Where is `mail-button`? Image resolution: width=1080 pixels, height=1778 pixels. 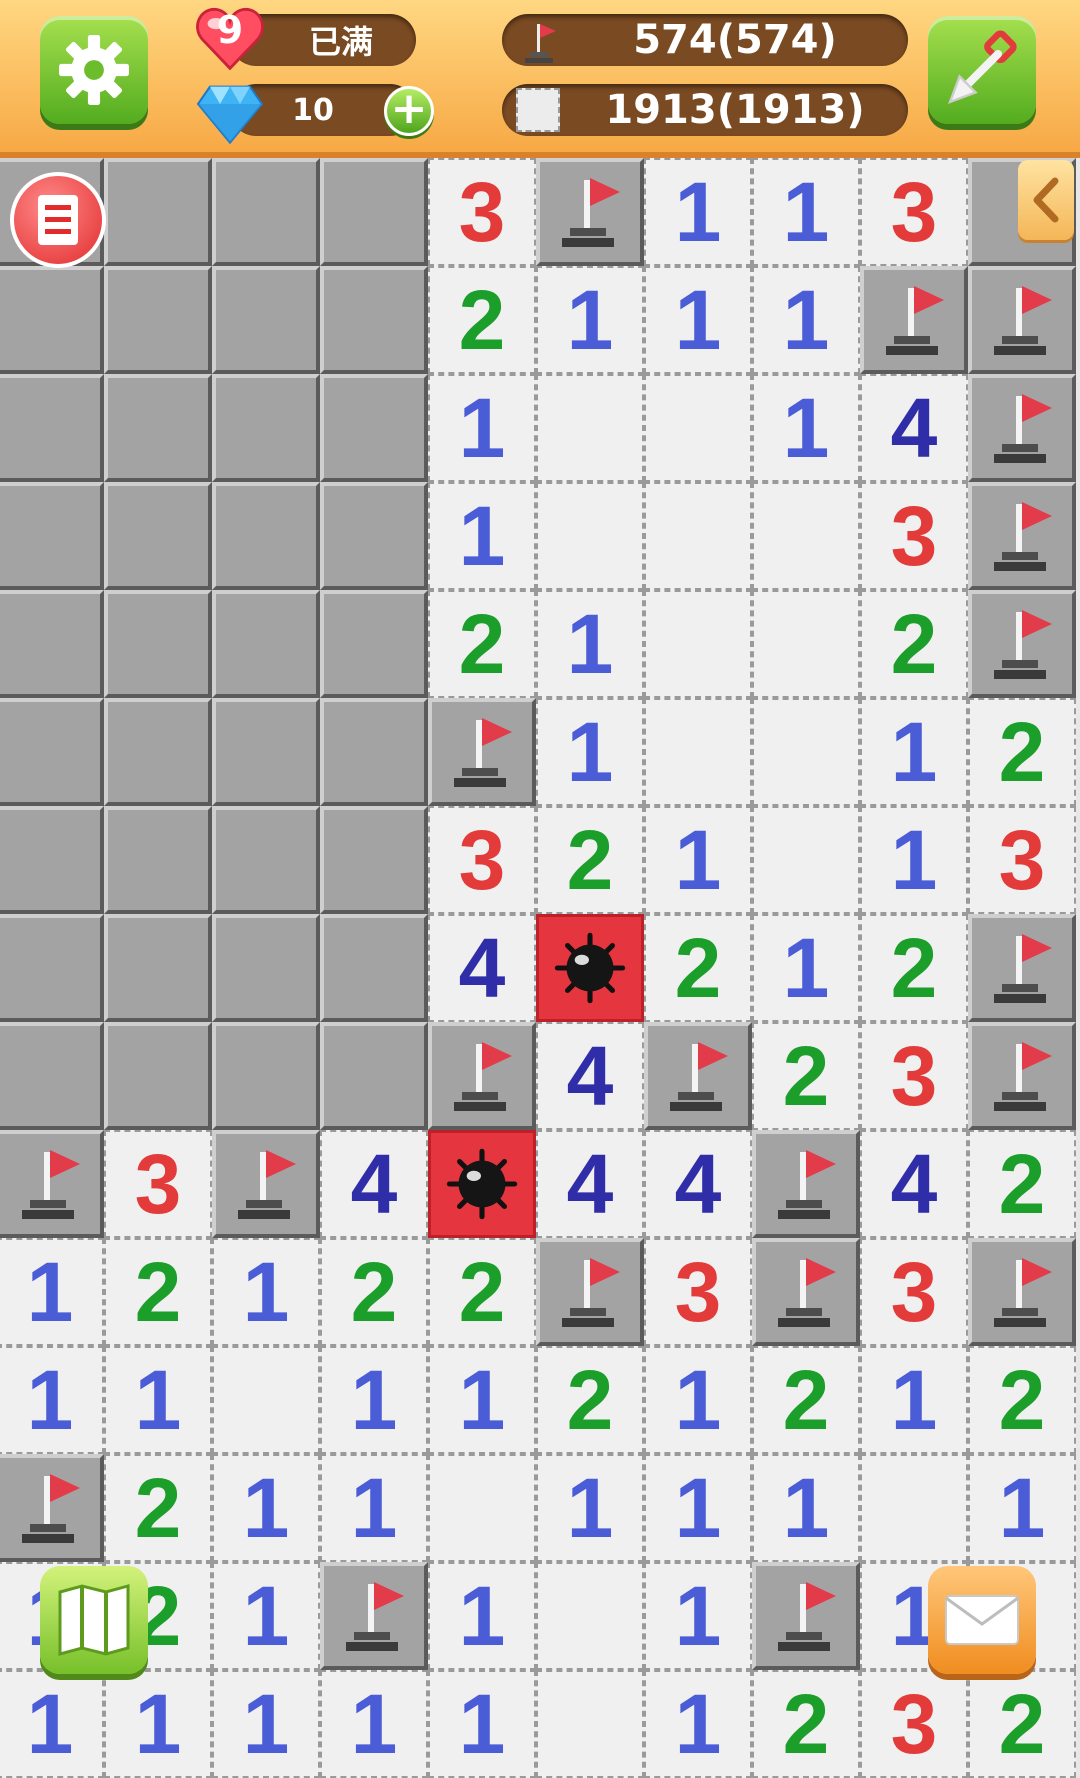 mail-button is located at coordinates (982, 1620).